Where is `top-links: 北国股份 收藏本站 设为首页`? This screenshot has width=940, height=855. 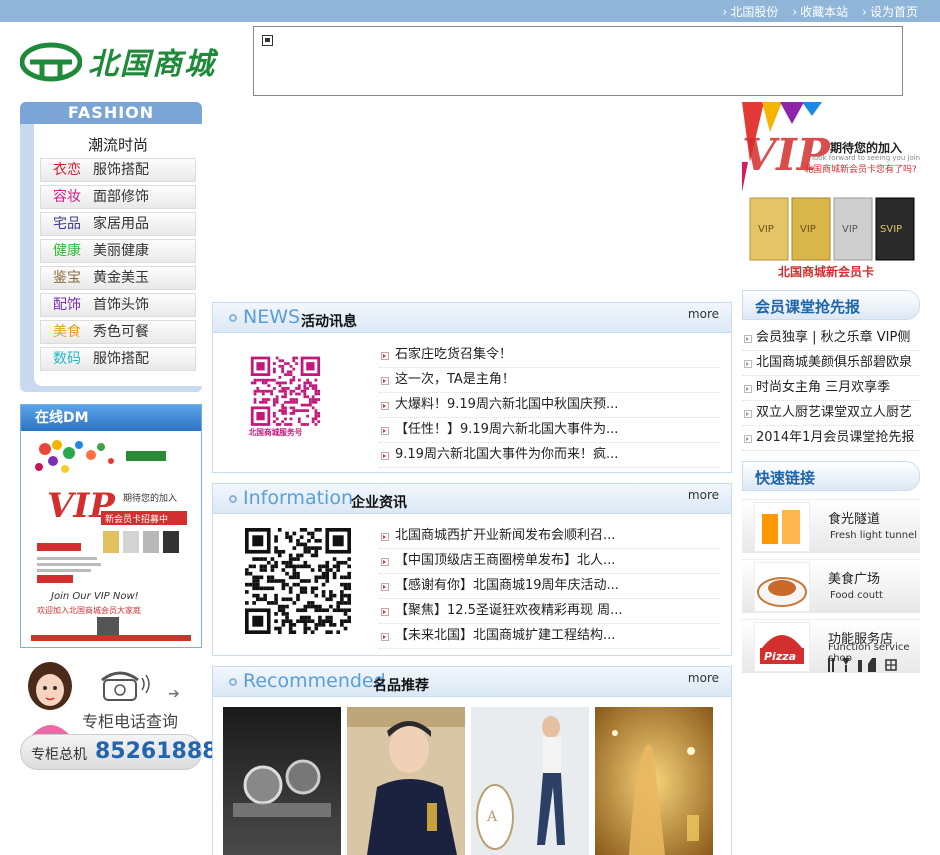
top-links: 北国股份 收藏本站 设为首页 is located at coordinates (820, 11).